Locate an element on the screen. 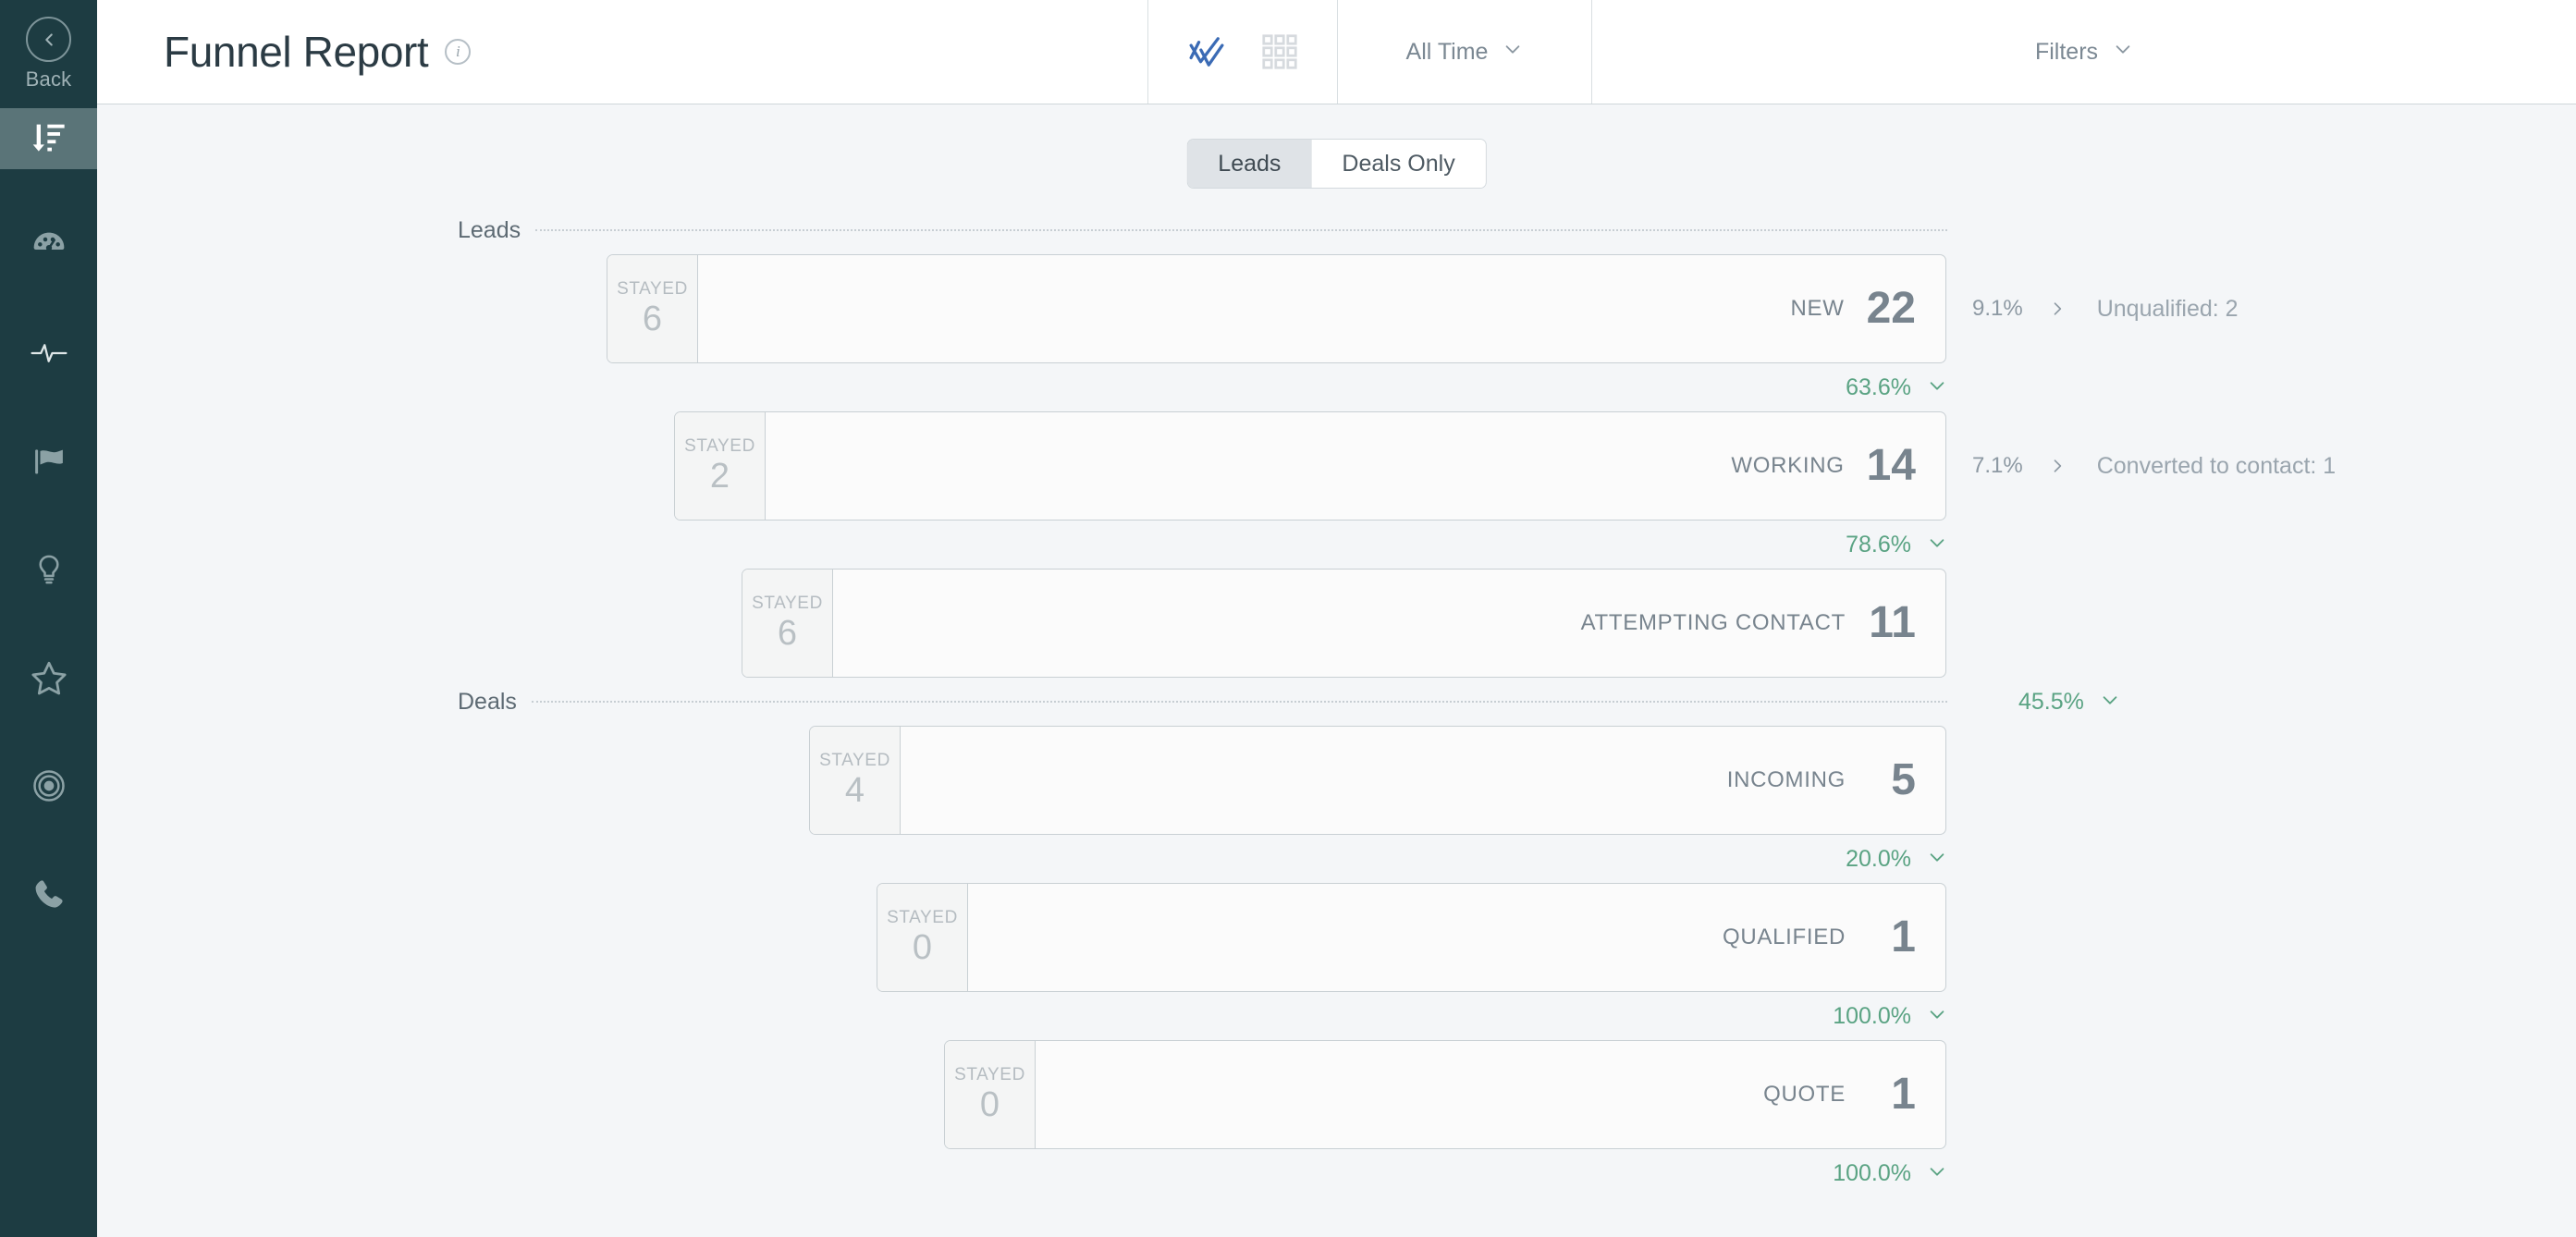  sidebar-item-insights is located at coordinates (48, 571).